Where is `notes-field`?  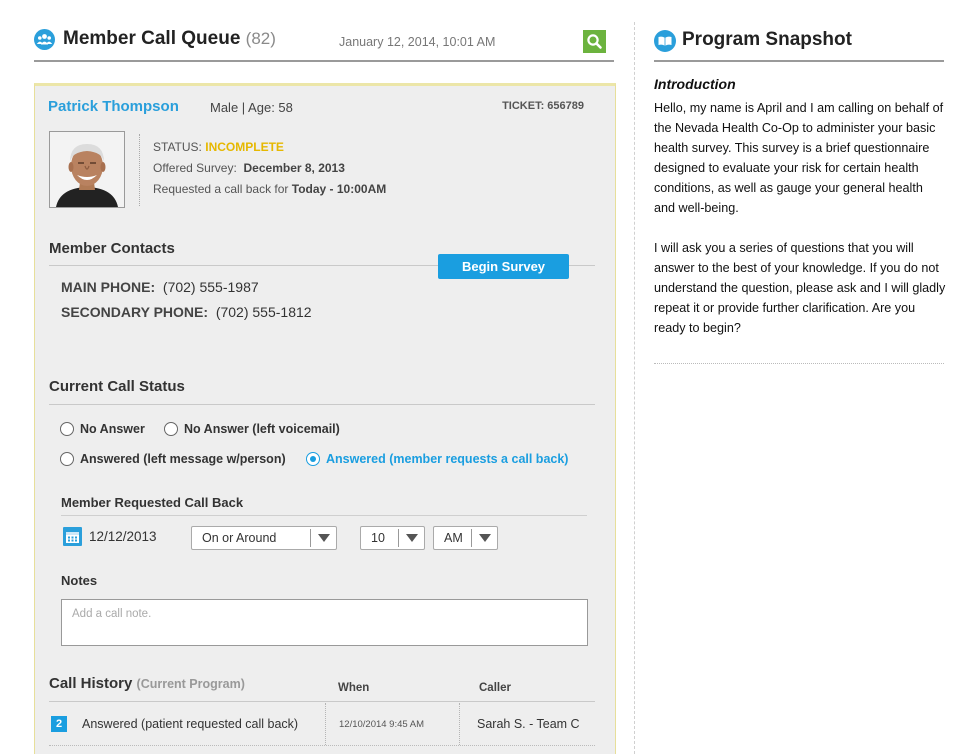 notes-field is located at coordinates (324, 622).